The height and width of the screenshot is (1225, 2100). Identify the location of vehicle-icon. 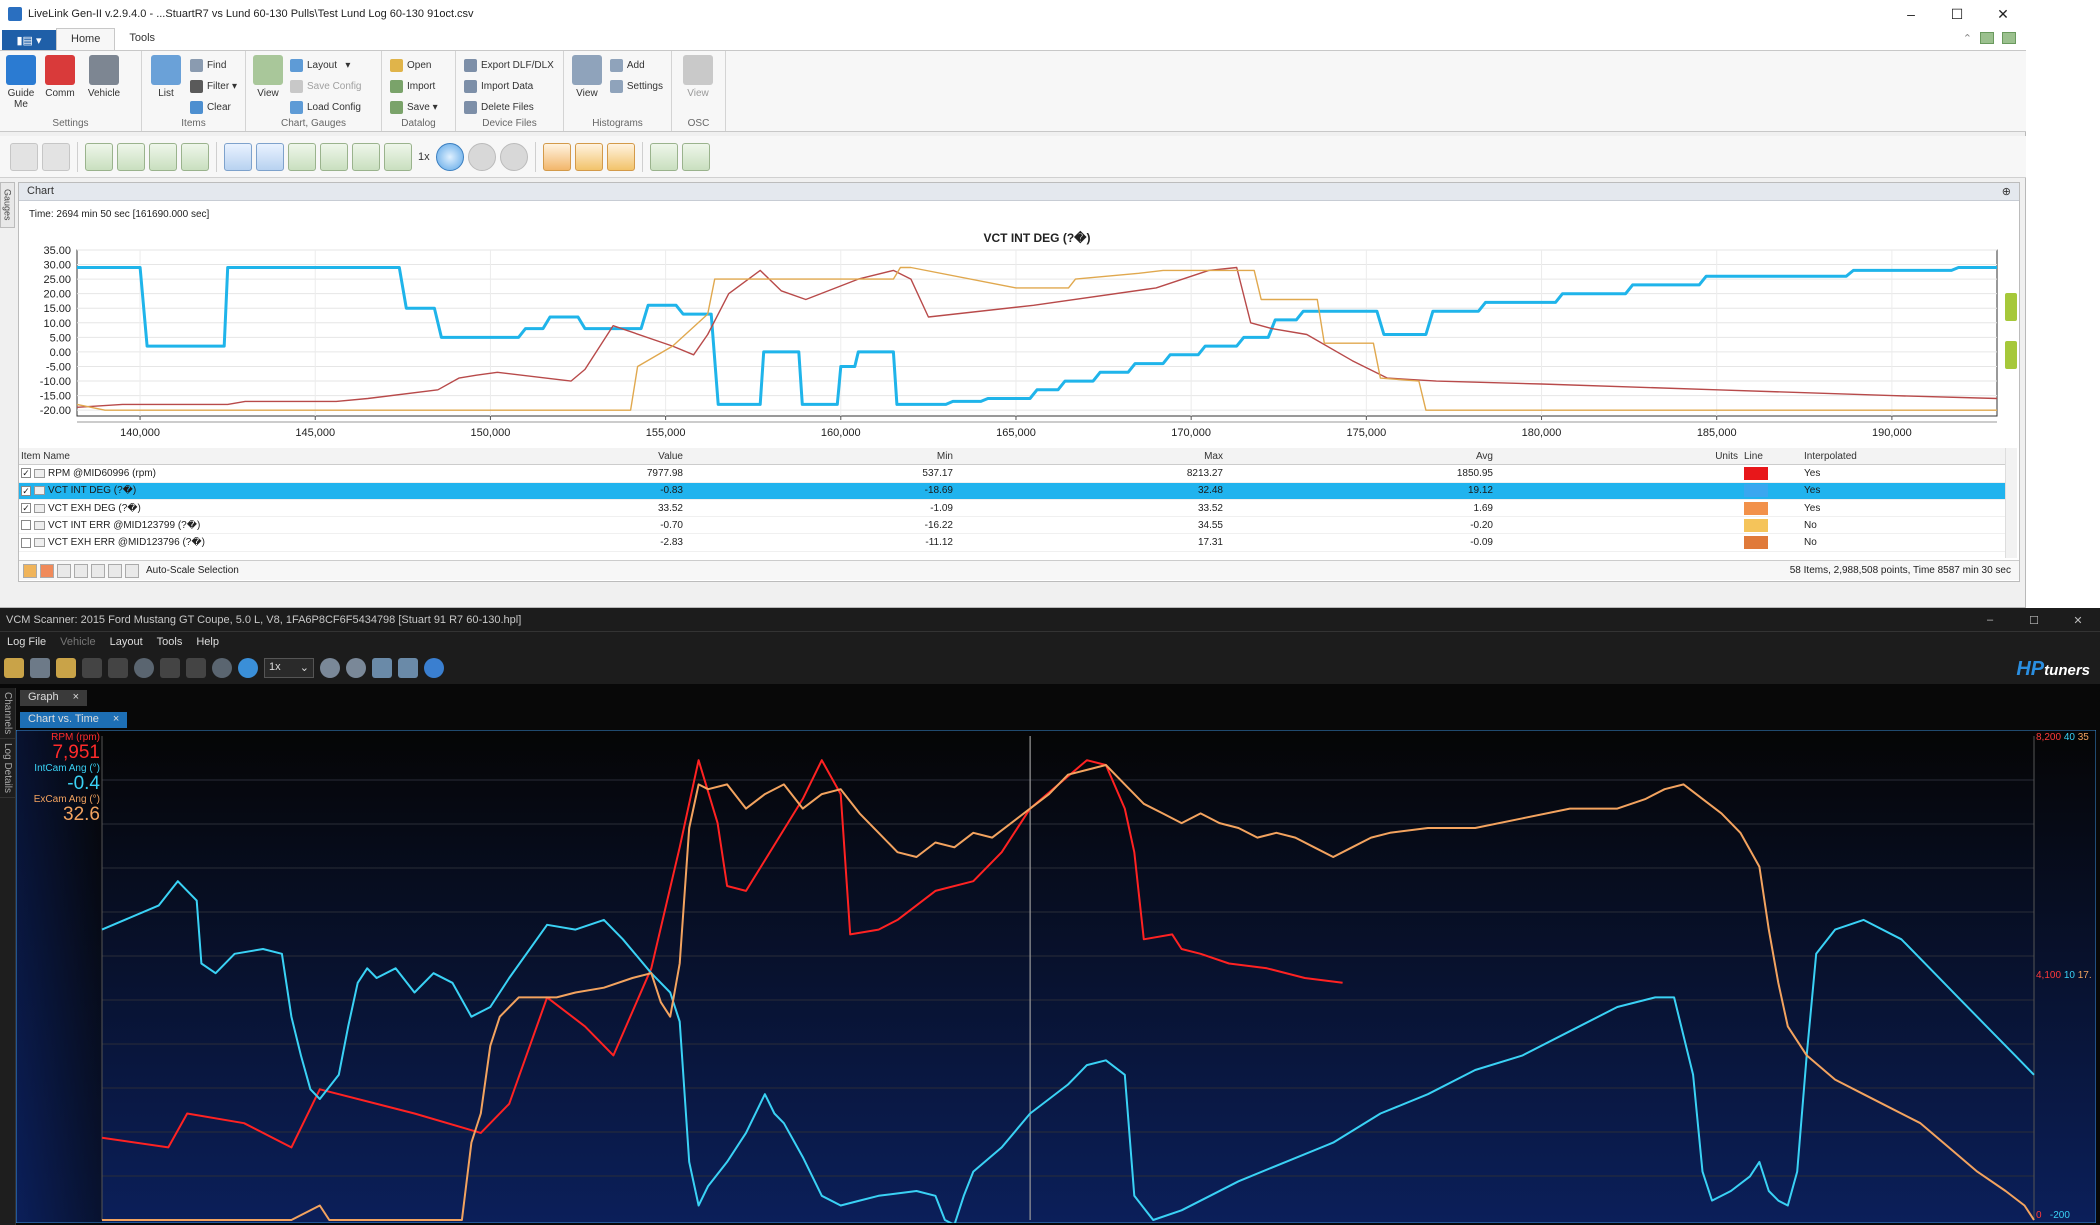
(118, 668).